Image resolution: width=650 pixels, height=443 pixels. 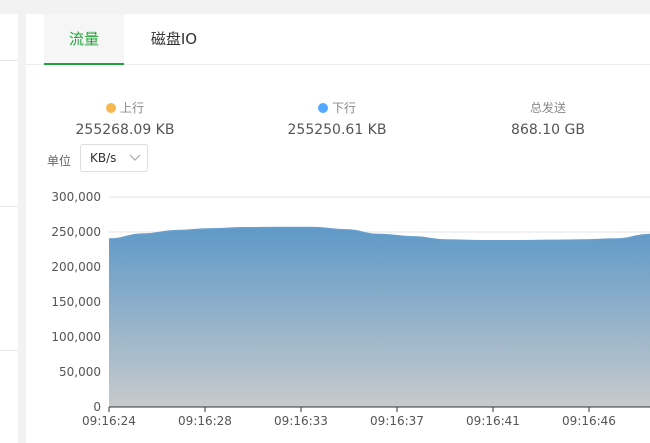 What do you see at coordinates (76, 197) in the screenshot?
I see `y-tick-label: 300,000` at bounding box center [76, 197].